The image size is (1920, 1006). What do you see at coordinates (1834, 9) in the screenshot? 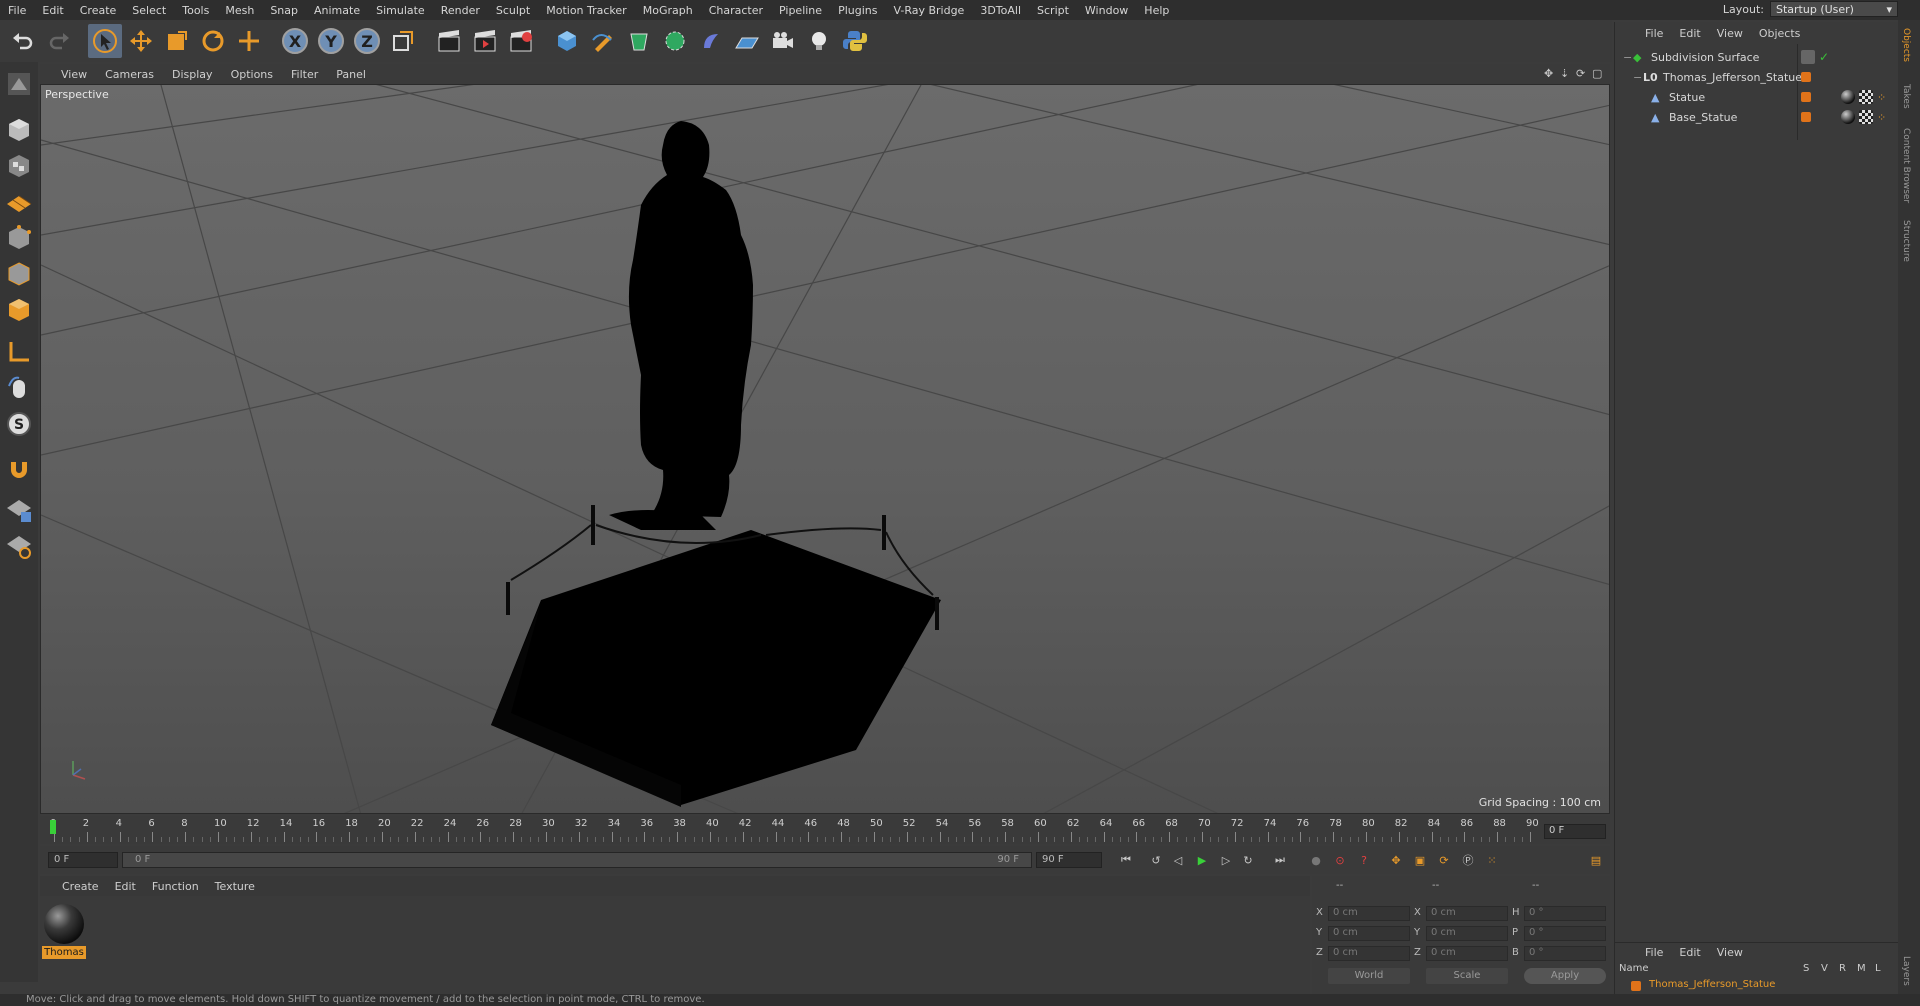
I see `layout-dropdown: Startup (User) ▾` at bounding box center [1834, 9].